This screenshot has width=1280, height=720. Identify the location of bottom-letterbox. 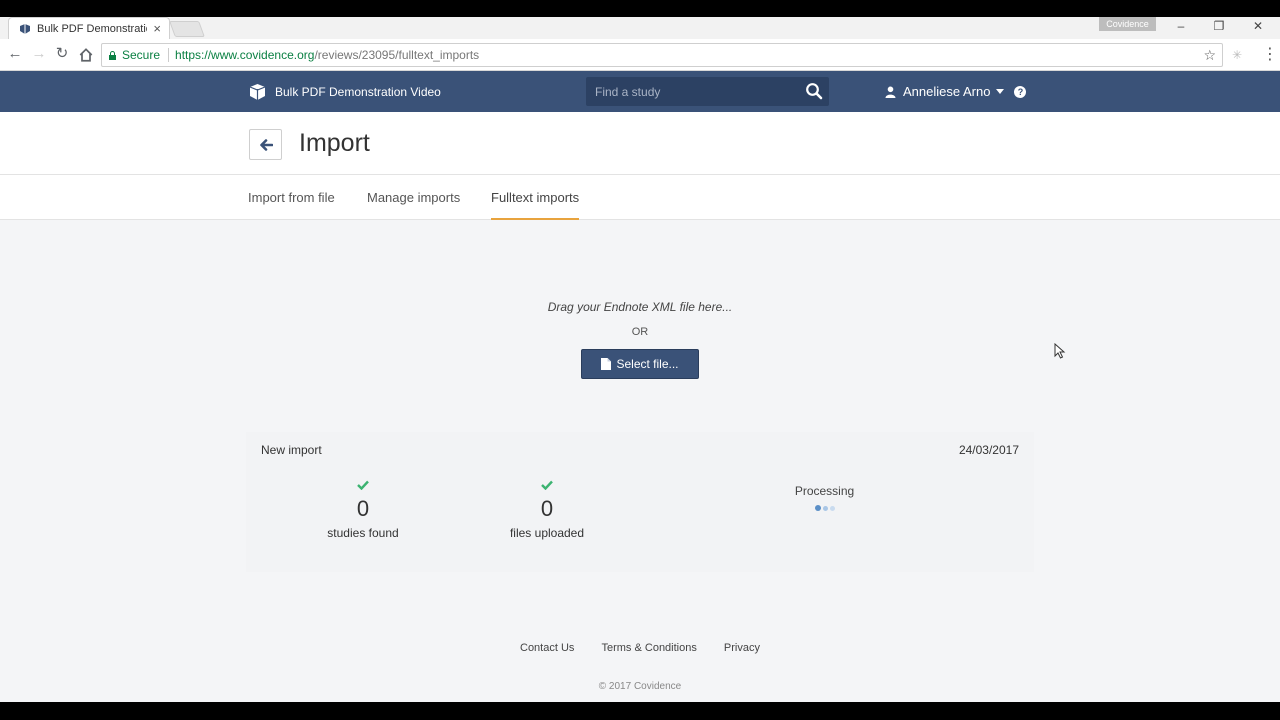
(640, 711).